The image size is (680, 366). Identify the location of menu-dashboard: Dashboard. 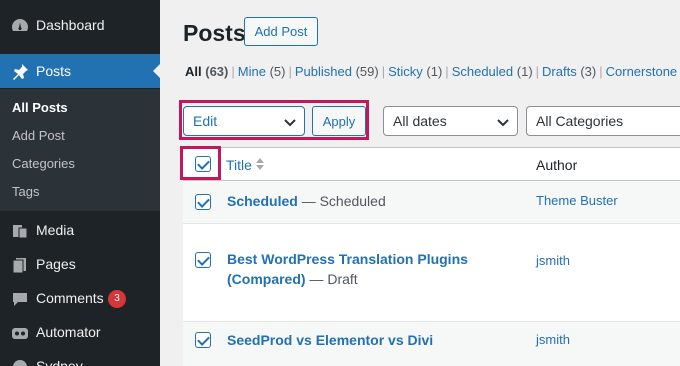
(80, 25).